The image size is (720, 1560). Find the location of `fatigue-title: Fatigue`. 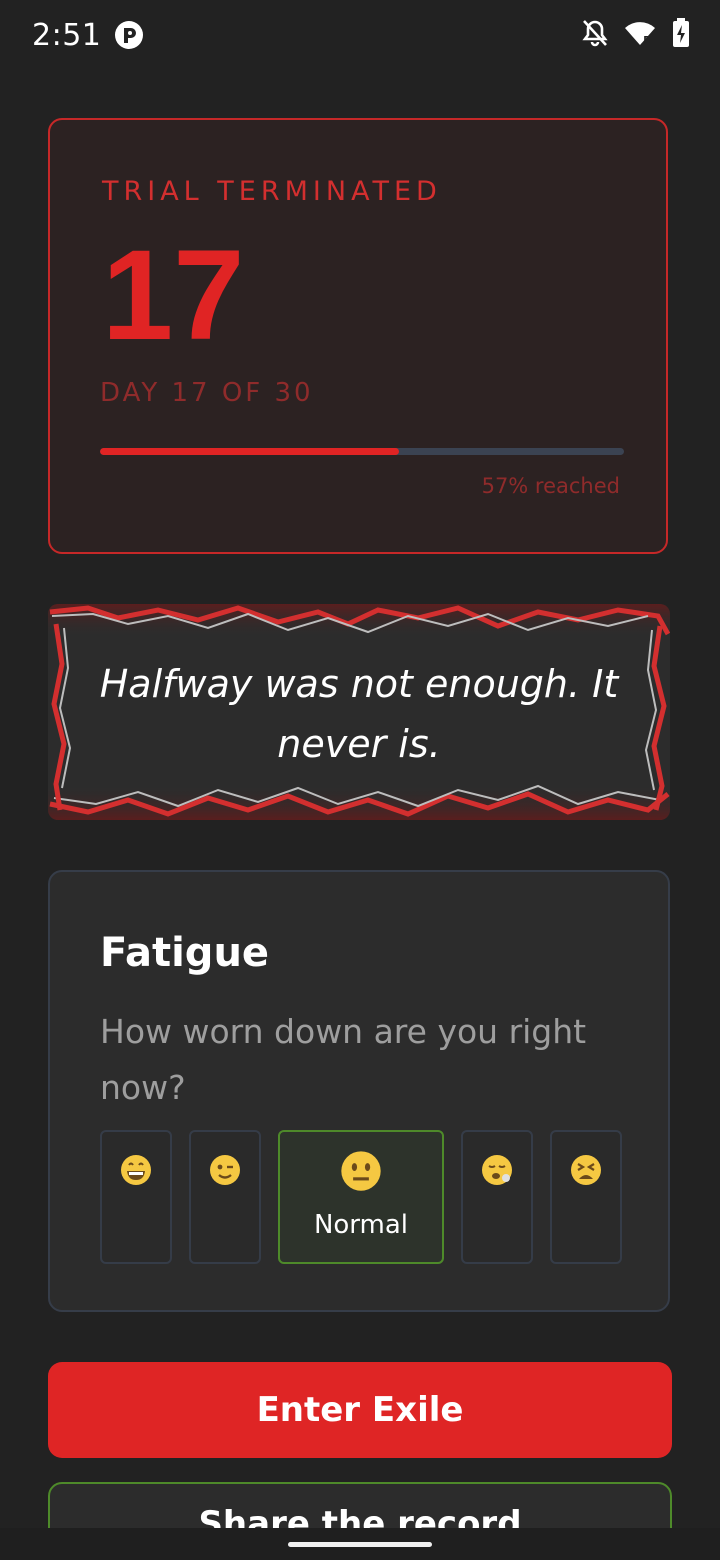

fatigue-title: Fatigue is located at coordinates (185, 953).